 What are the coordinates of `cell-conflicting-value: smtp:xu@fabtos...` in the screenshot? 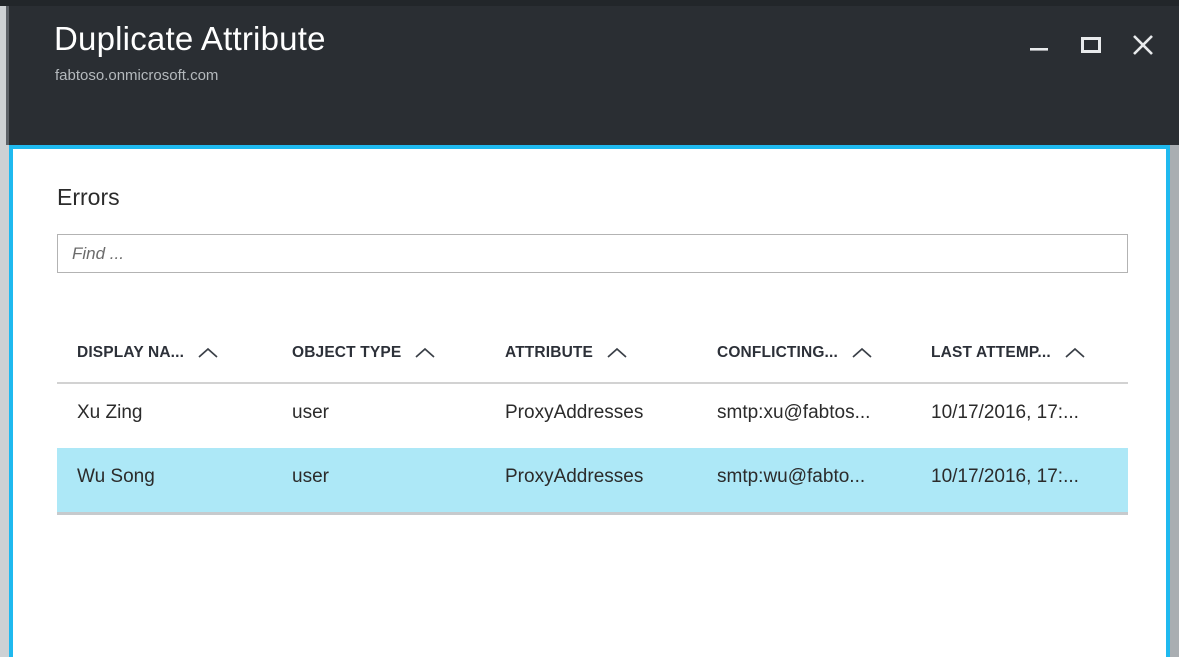 It's located at (794, 412).